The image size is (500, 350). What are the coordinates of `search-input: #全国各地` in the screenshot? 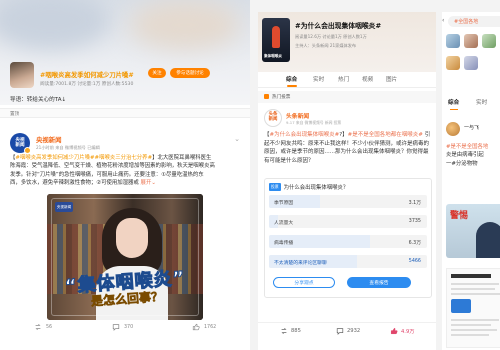 It's located at (474, 21).